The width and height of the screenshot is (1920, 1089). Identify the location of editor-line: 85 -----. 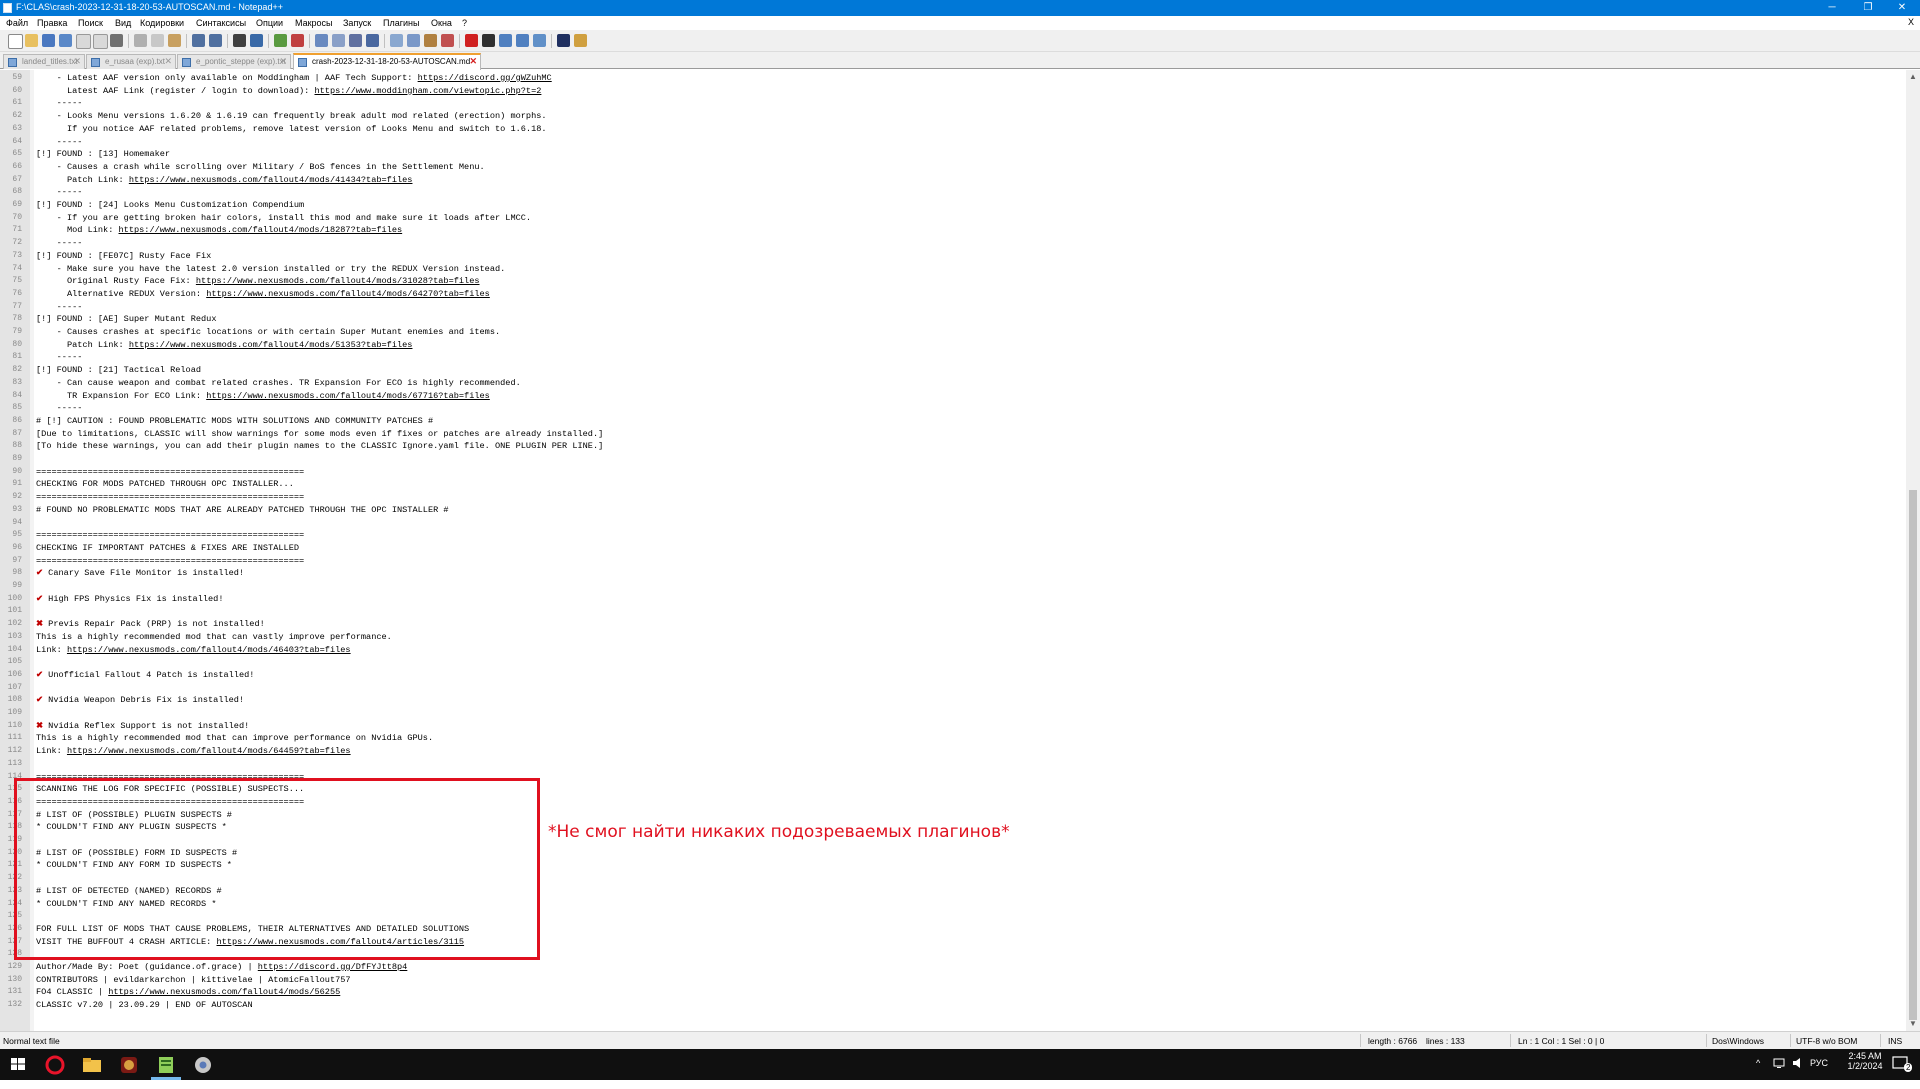
(950, 408).